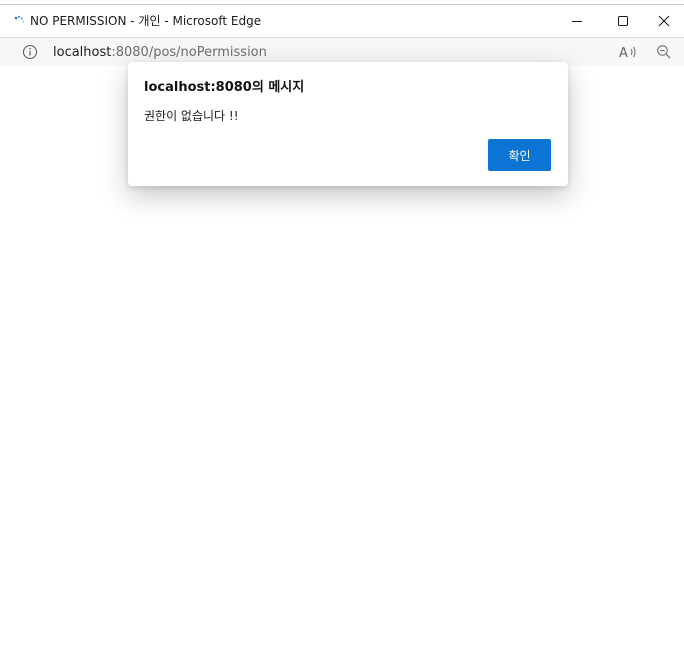 The width and height of the screenshot is (684, 661). I want to click on minimize-button, so click(577, 21).